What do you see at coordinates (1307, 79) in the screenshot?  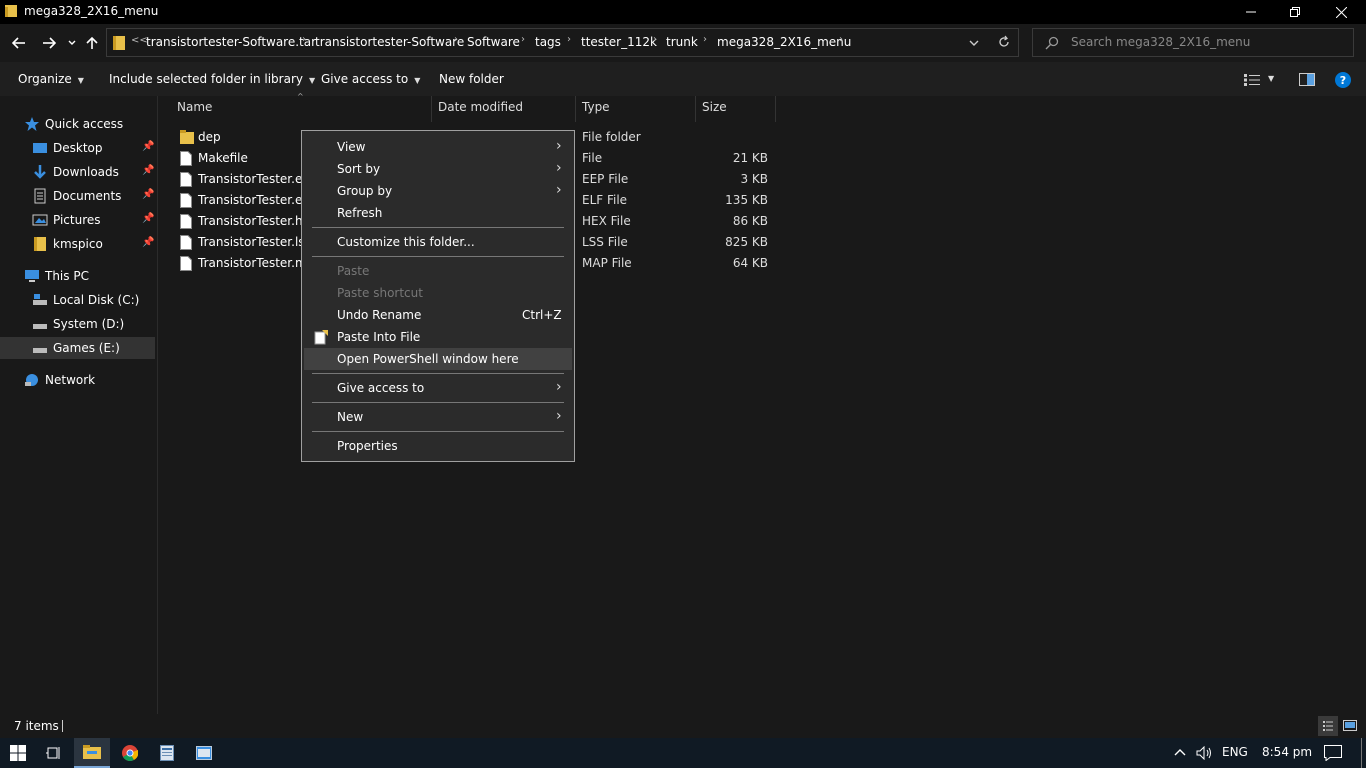 I see `preview-pane-icon` at bounding box center [1307, 79].